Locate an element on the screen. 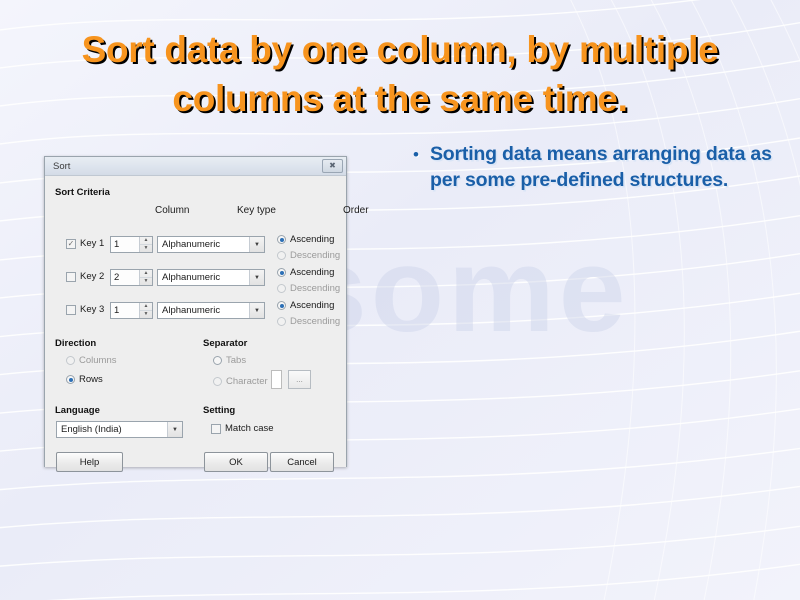 The height and width of the screenshot is (600, 800). cancel-button: Cancel is located at coordinates (302, 462).